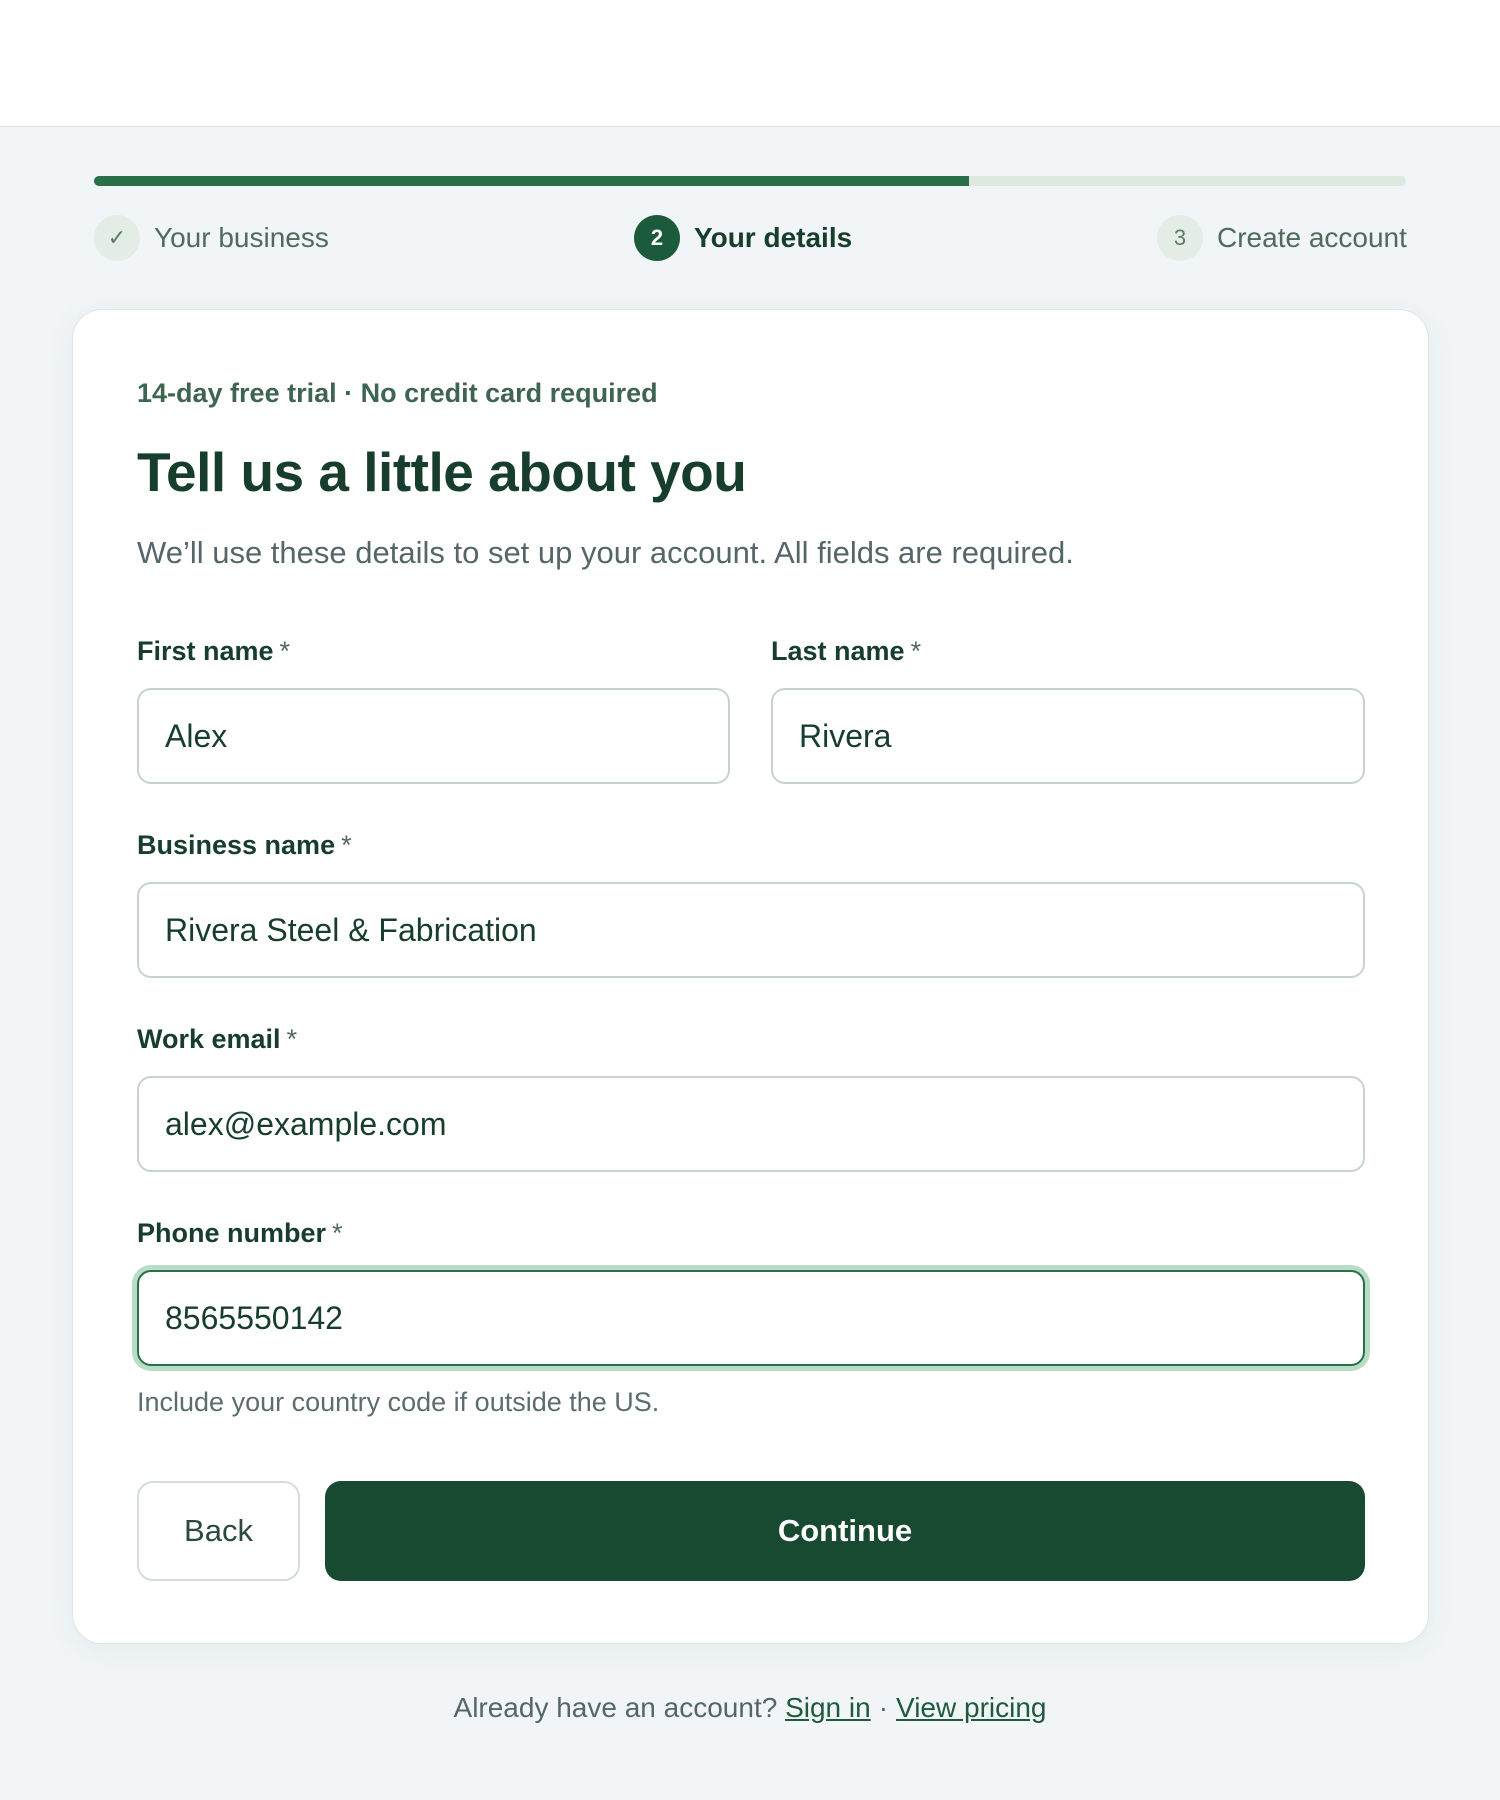 This screenshot has height=1800, width=1500. I want to click on step-number: 2, so click(657, 238).